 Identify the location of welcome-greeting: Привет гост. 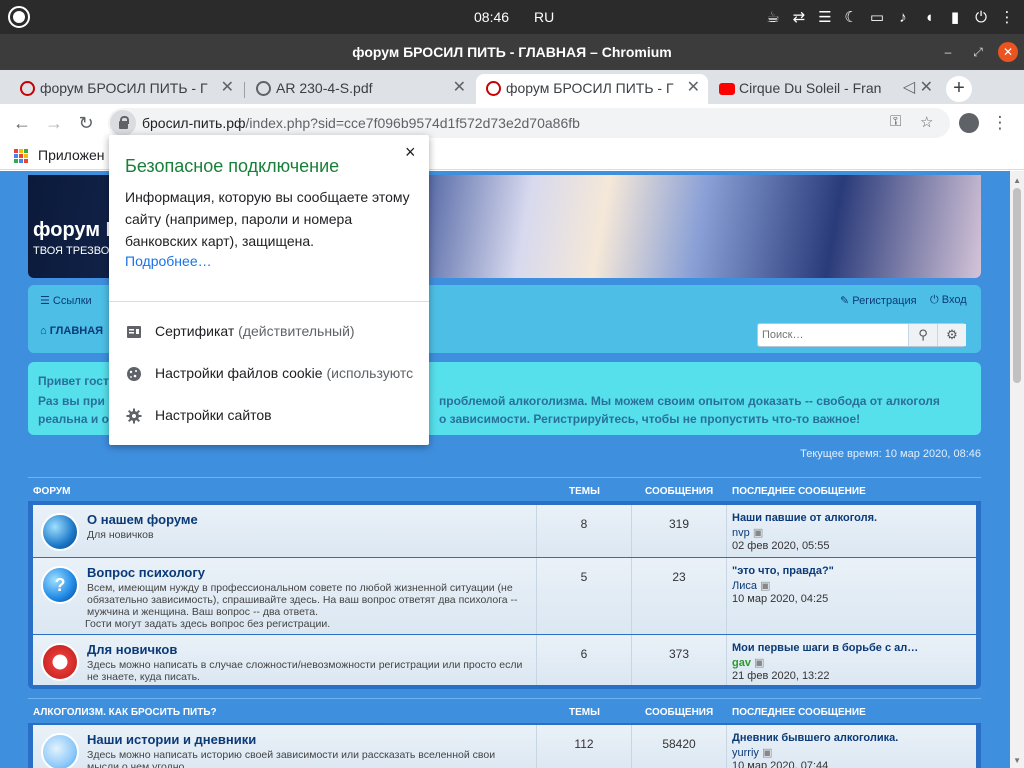
(73, 381).